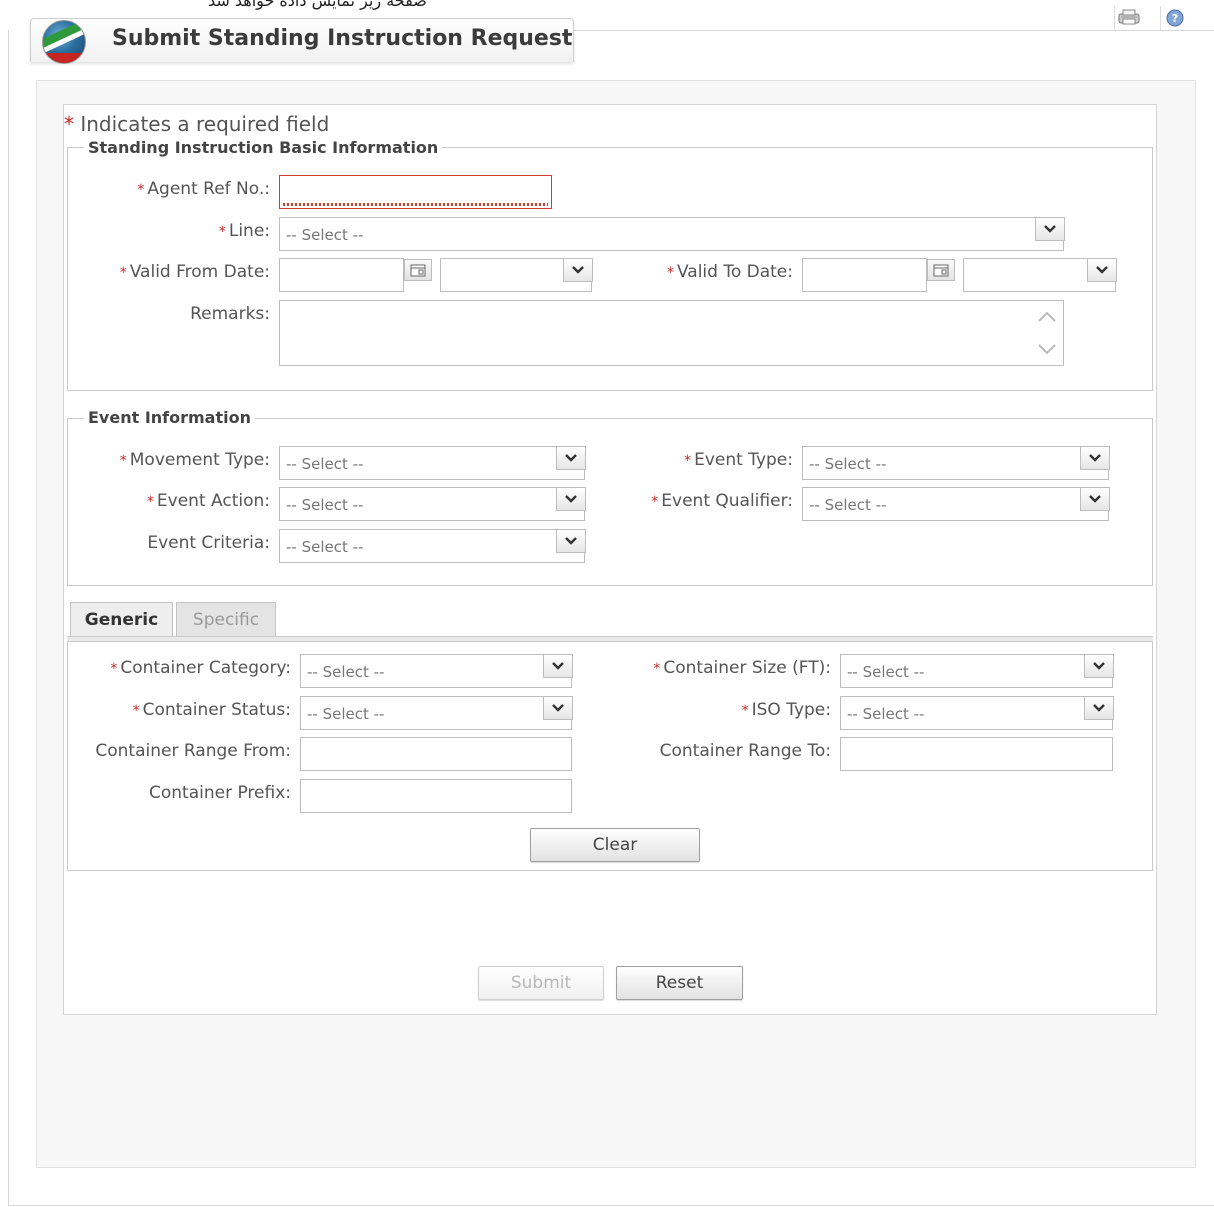 The image size is (1214, 1207). I want to click on clear-button: Clear, so click(615, 845).